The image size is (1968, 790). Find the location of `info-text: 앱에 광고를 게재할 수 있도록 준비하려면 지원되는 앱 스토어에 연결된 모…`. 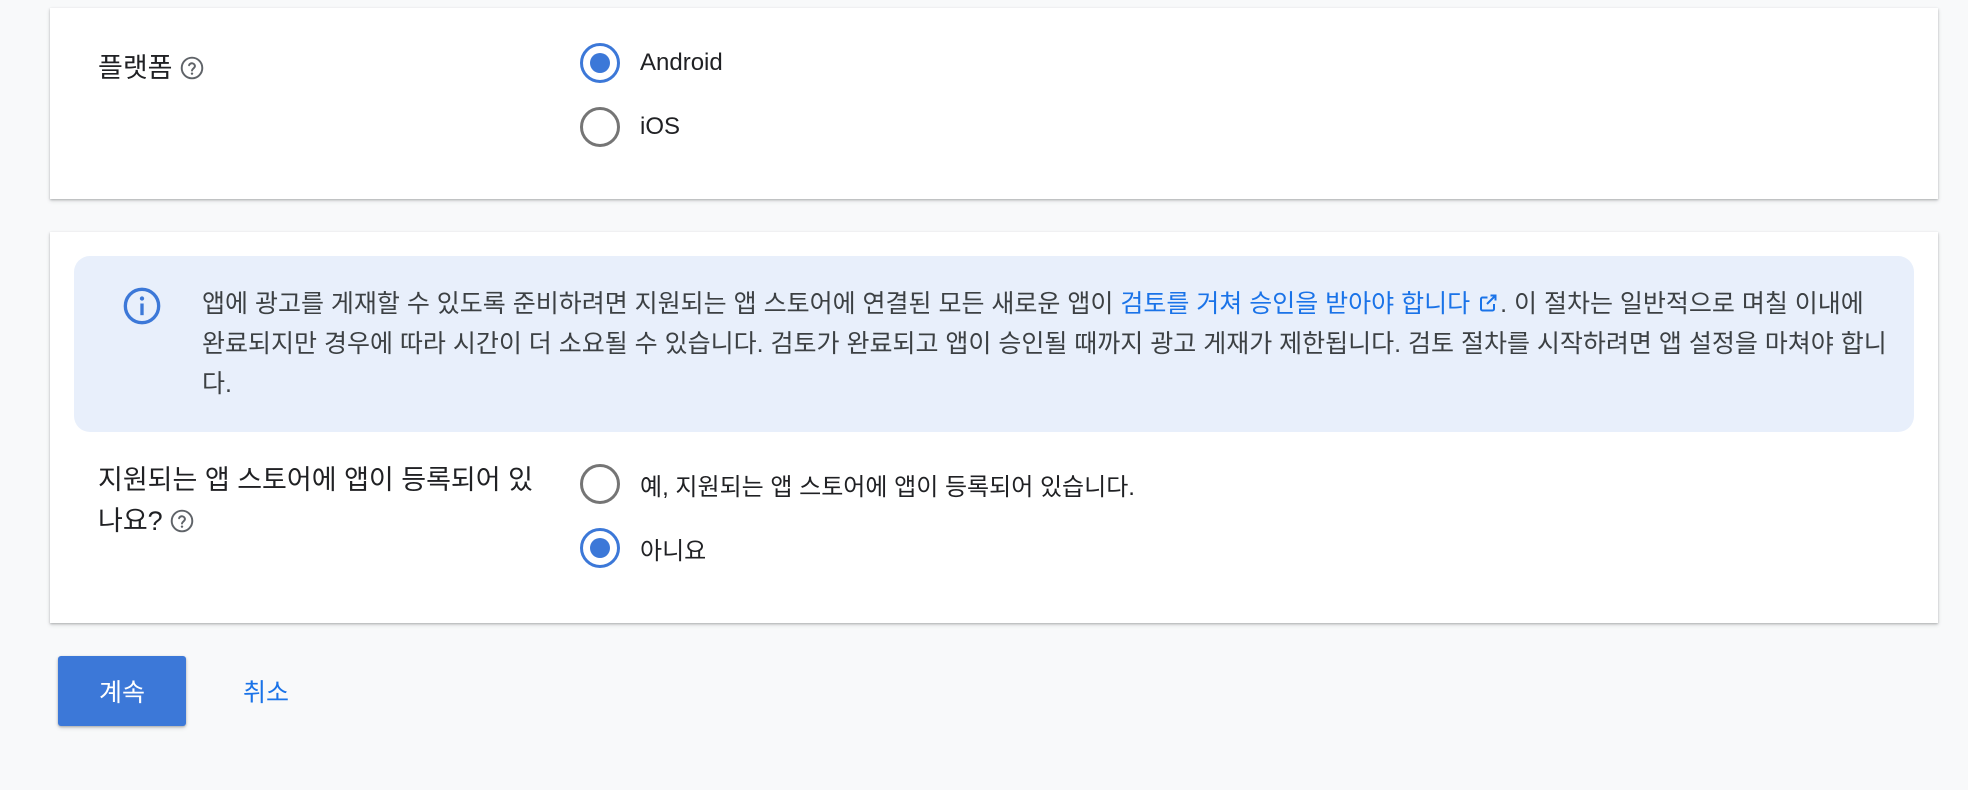

info-text: 앱에 광고를 게재할 수 있도록 준비하려면 지원되는 앱 스토어에 연결된 모… is located at coordinates (1047, 344).